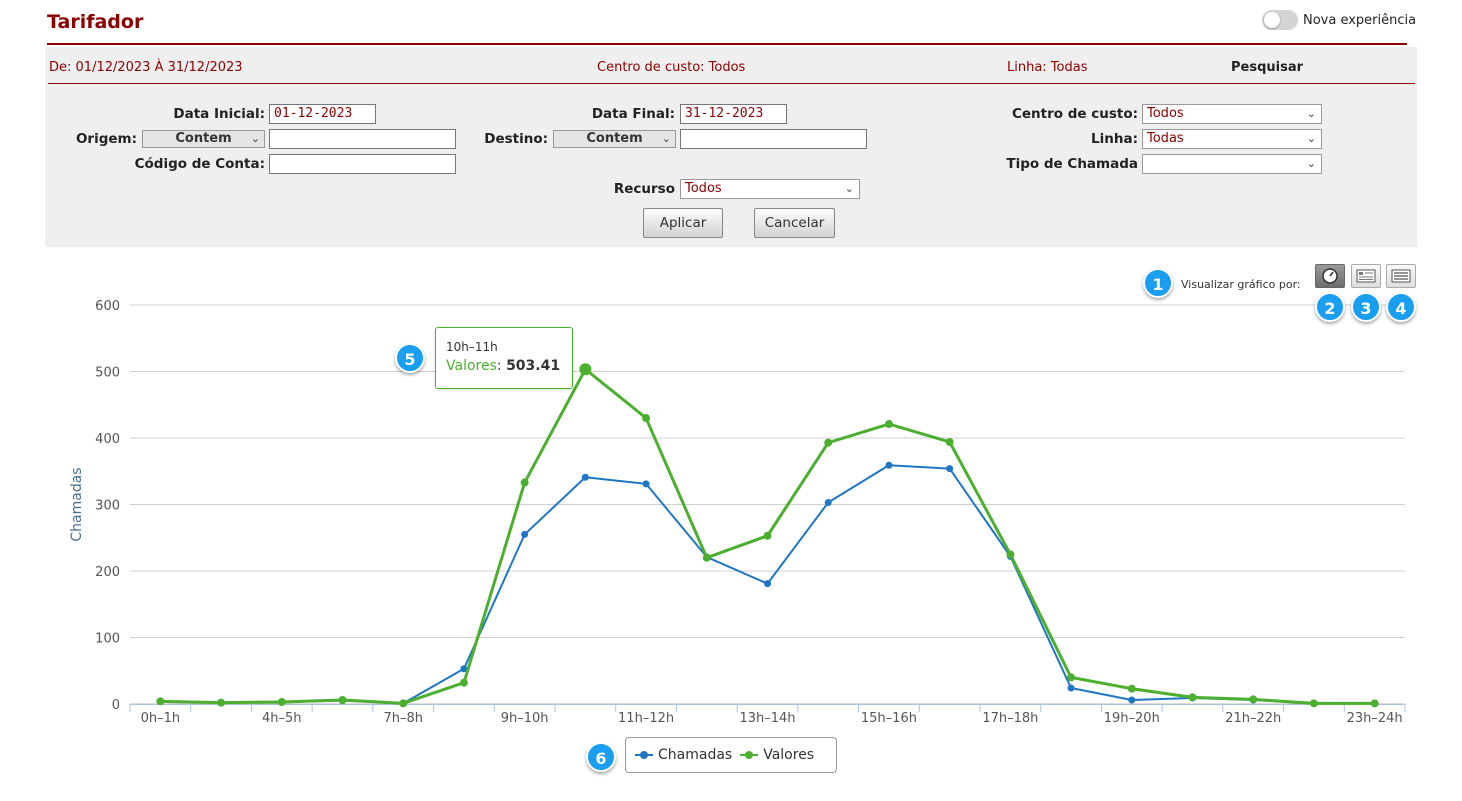 The image size is (1462, 801). I want to click on y-tick-label: 400, so click(107, 439).